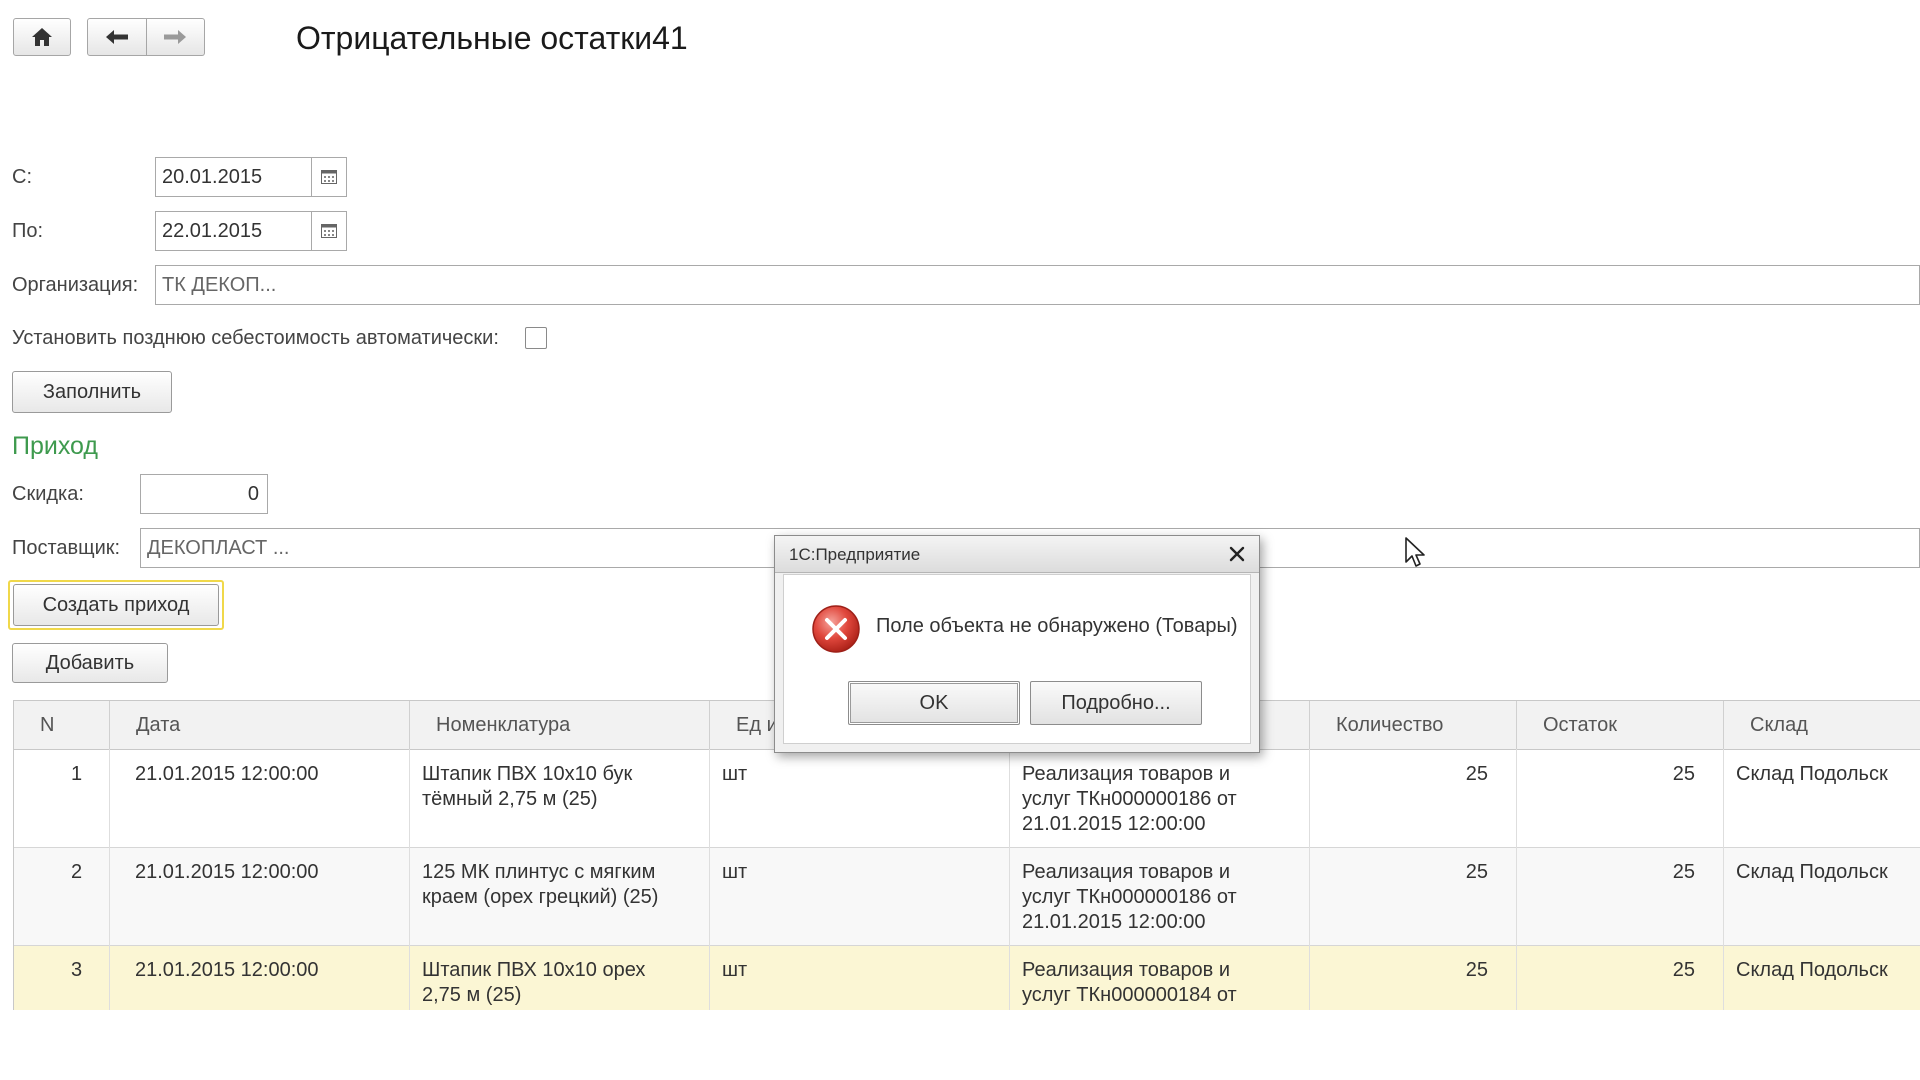 This screenshot has height=1080, width=1920. What do you see at coordinates (536, 338) in the screenshot?
I see `late-cost-checkbox` at bounding box center [536, 338].